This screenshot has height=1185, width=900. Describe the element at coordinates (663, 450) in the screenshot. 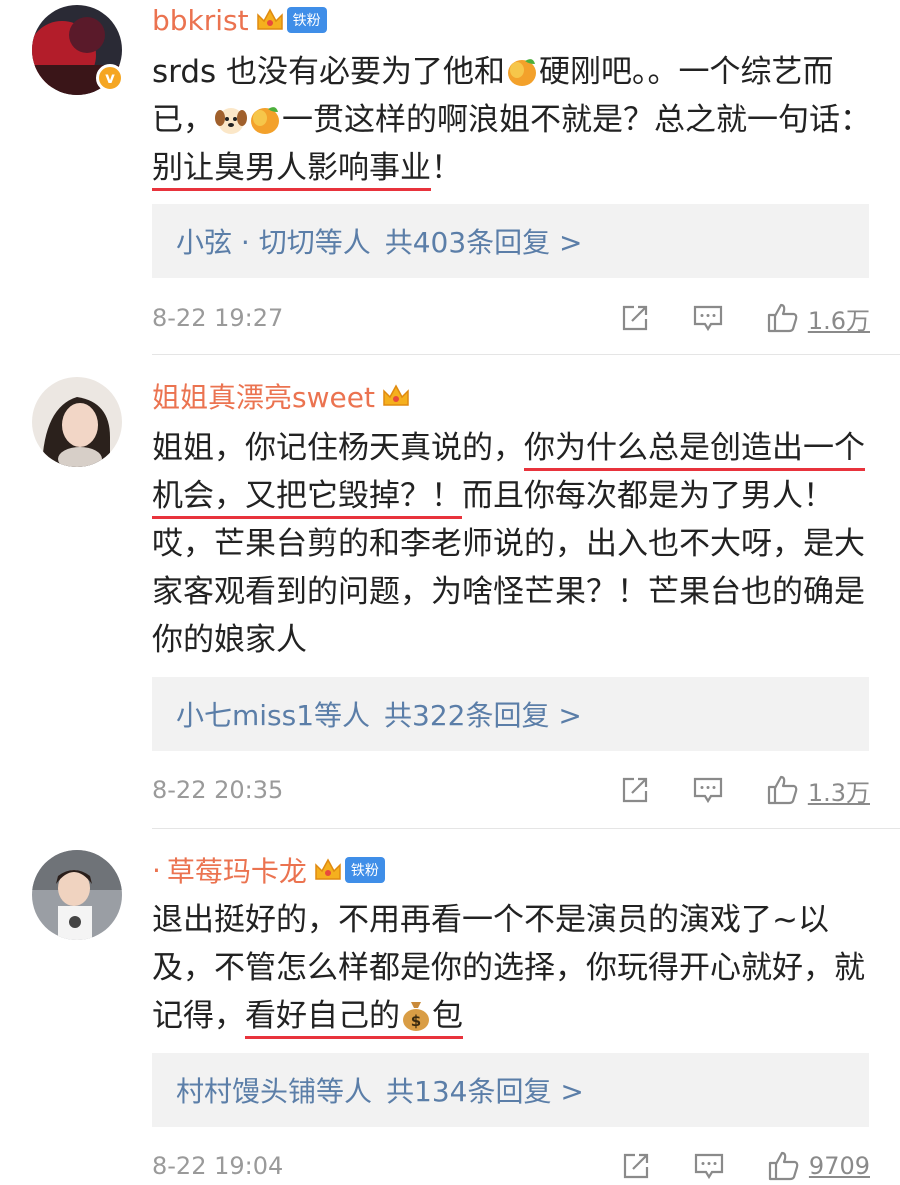

I see `highlighted-text: 你为什么总是创造出` at that location.